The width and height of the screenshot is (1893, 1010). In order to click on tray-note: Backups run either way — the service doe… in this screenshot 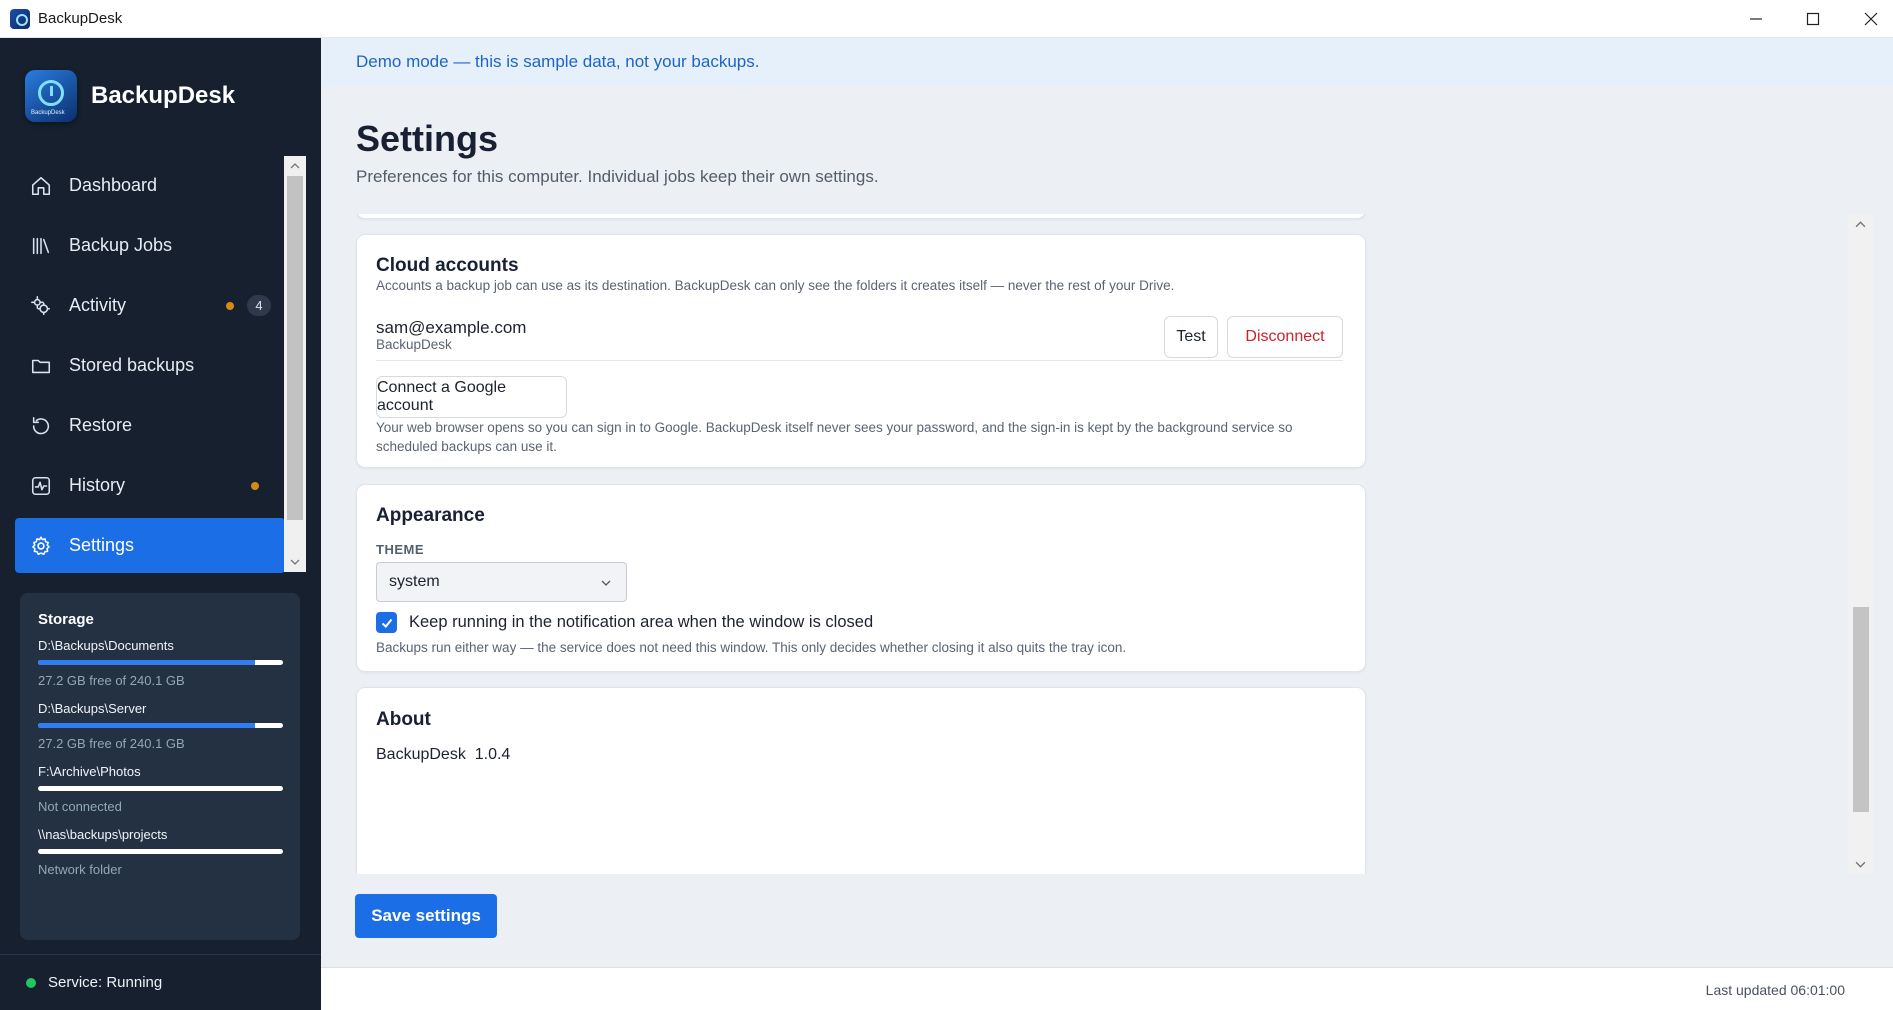, I will do `click(751, 647)`.